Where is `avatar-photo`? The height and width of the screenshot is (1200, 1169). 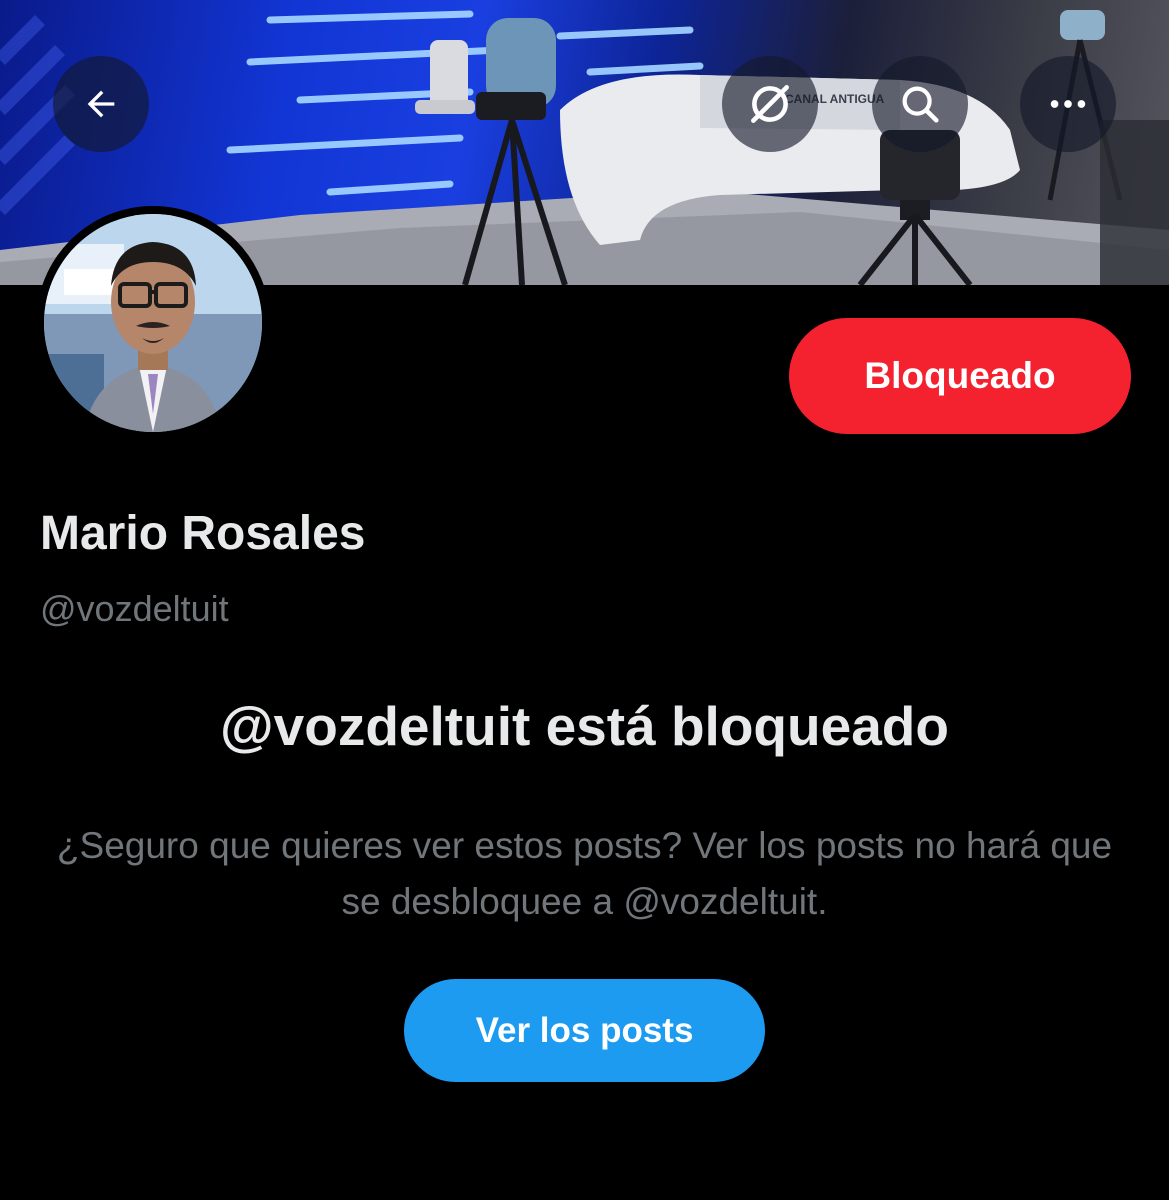
avatar-photo is located at coordinates (153, 323).